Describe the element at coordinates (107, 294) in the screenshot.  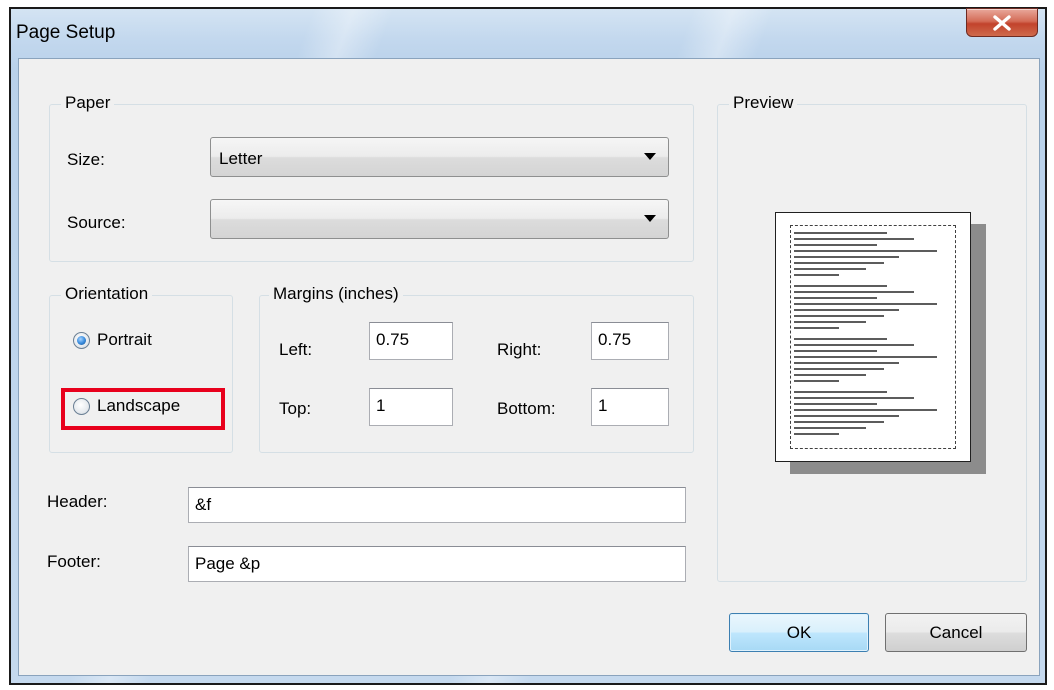
I see `orientation-group-label: Orientation` at that location.